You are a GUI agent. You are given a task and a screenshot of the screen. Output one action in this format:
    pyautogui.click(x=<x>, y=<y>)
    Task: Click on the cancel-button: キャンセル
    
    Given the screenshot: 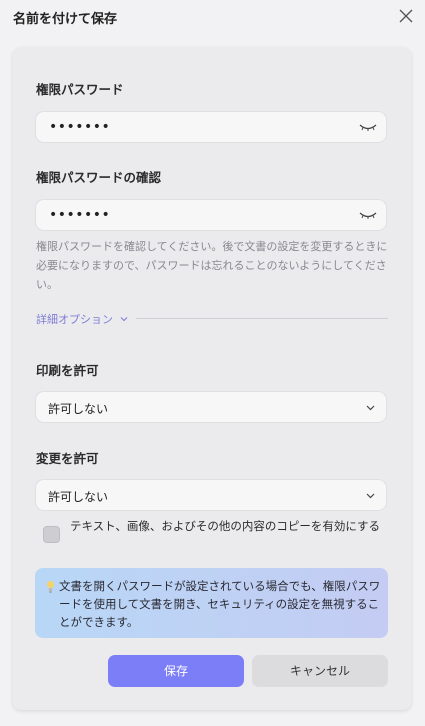 What is the action you would take?
    pyautogui.click(x=320, y=671)
    